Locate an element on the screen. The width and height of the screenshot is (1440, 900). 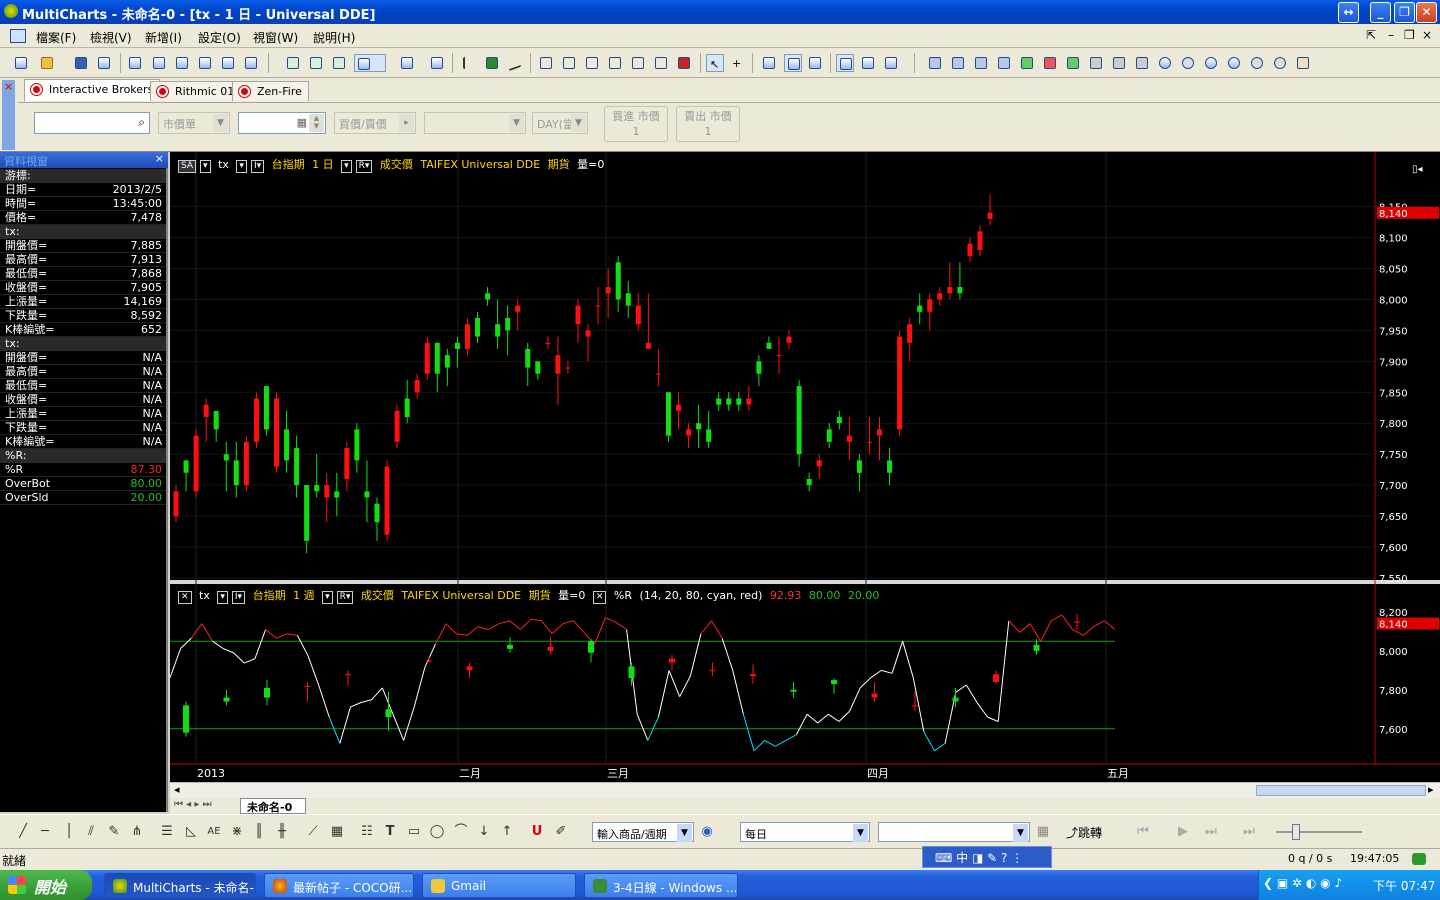
time-zones-icon: ║ is located at coordinates (259, 832).